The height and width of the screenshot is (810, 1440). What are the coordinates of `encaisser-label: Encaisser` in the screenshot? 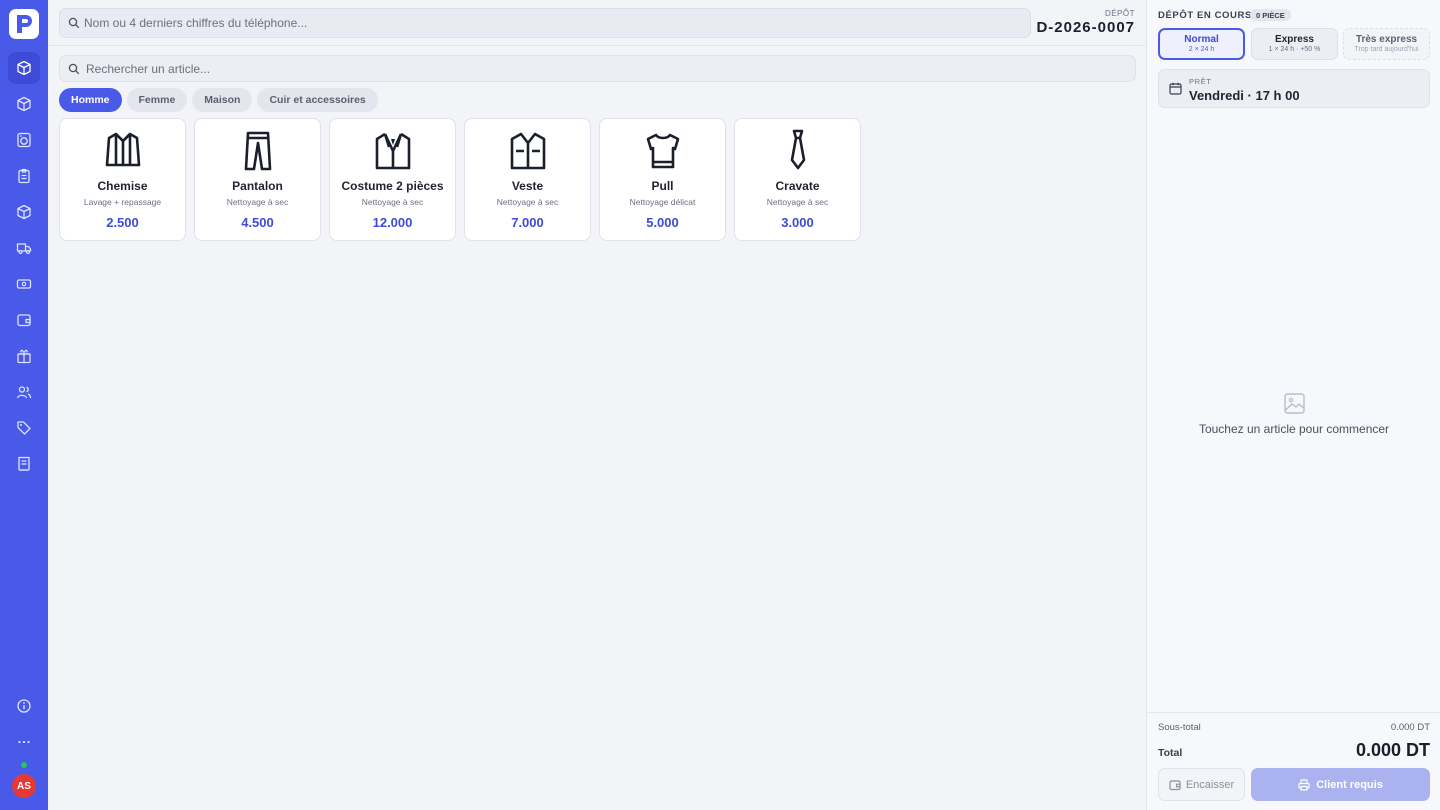 It's located at (1210, 784).